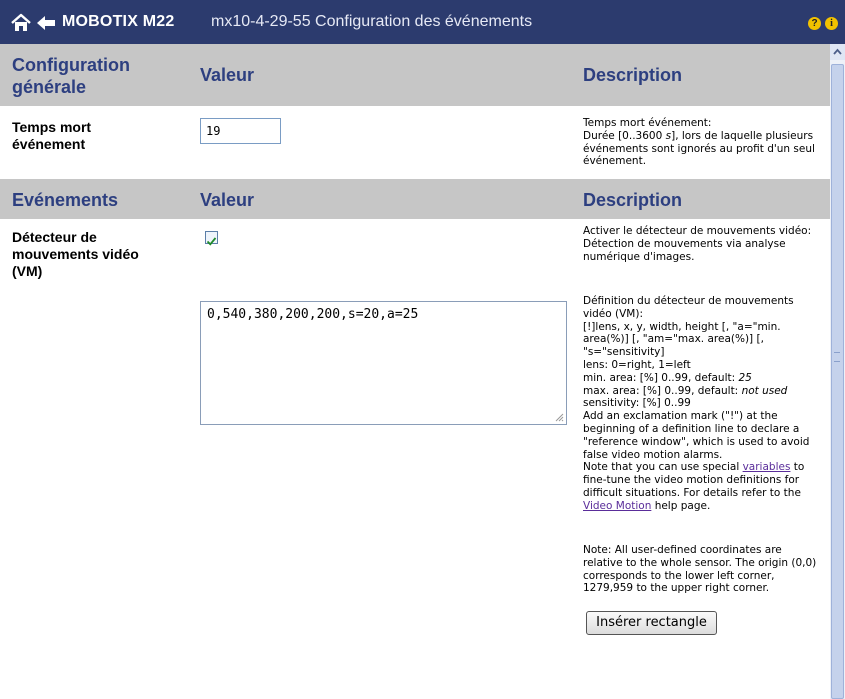 The height and width of the screenshot is (699, 845). Describe the element at coordinates (647, 123) in the screenshot. I see `dead-time-desc-title: Temps mort événement:` at that location.